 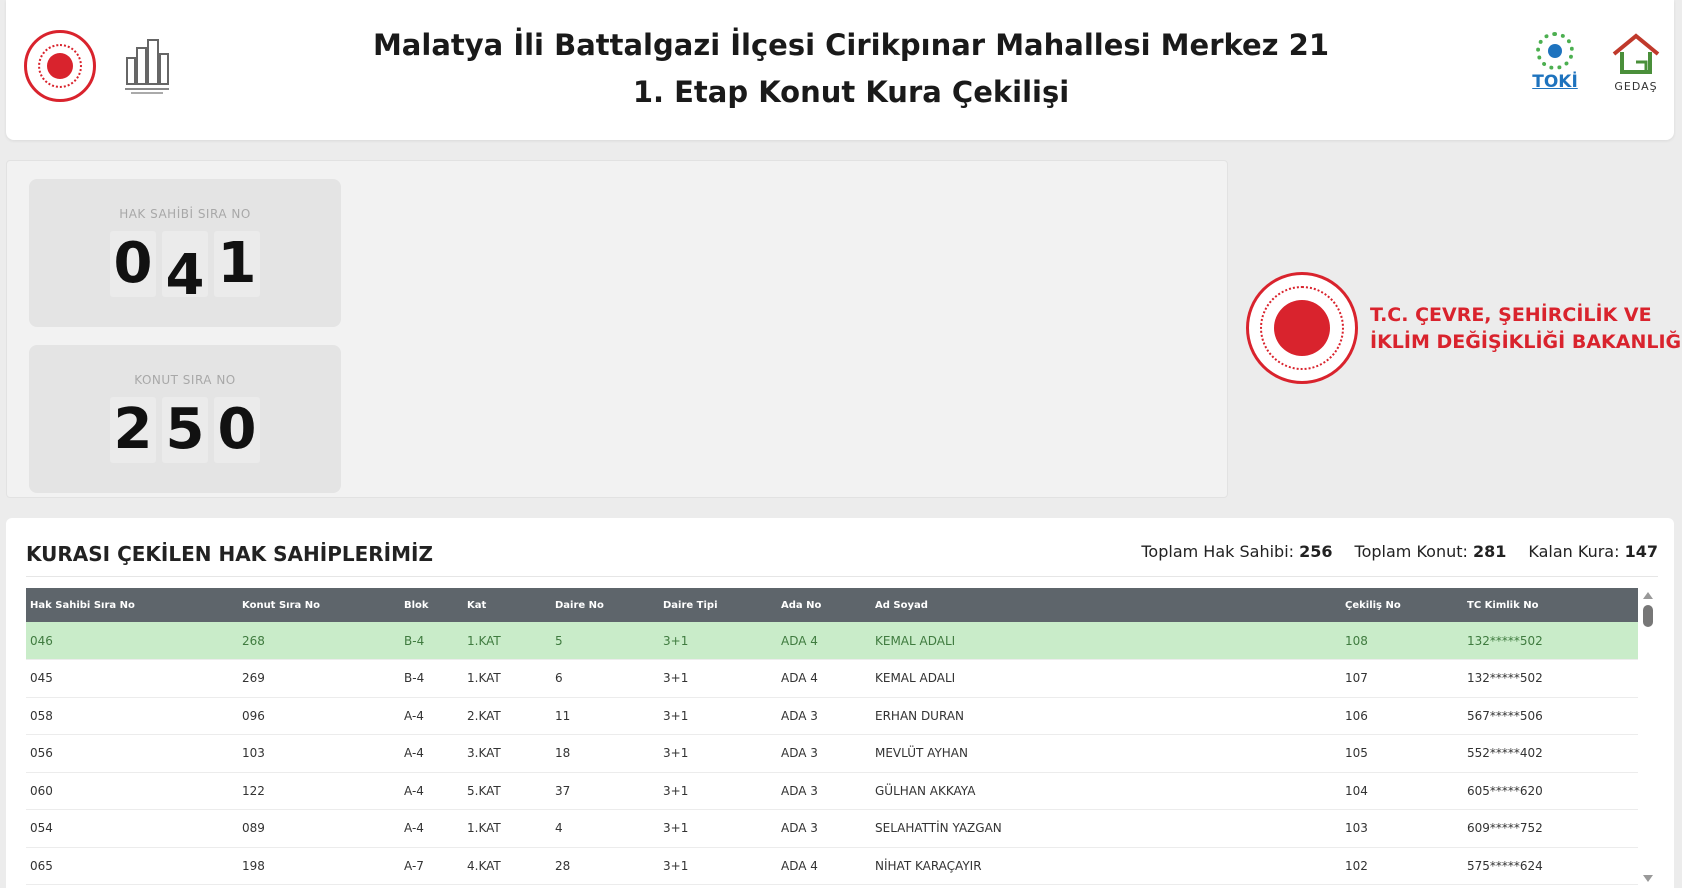 What do you see at coordinates (1648, 595) in the screenshot?
I see `scroll-up-icon` at bounding box center [1648, 595].